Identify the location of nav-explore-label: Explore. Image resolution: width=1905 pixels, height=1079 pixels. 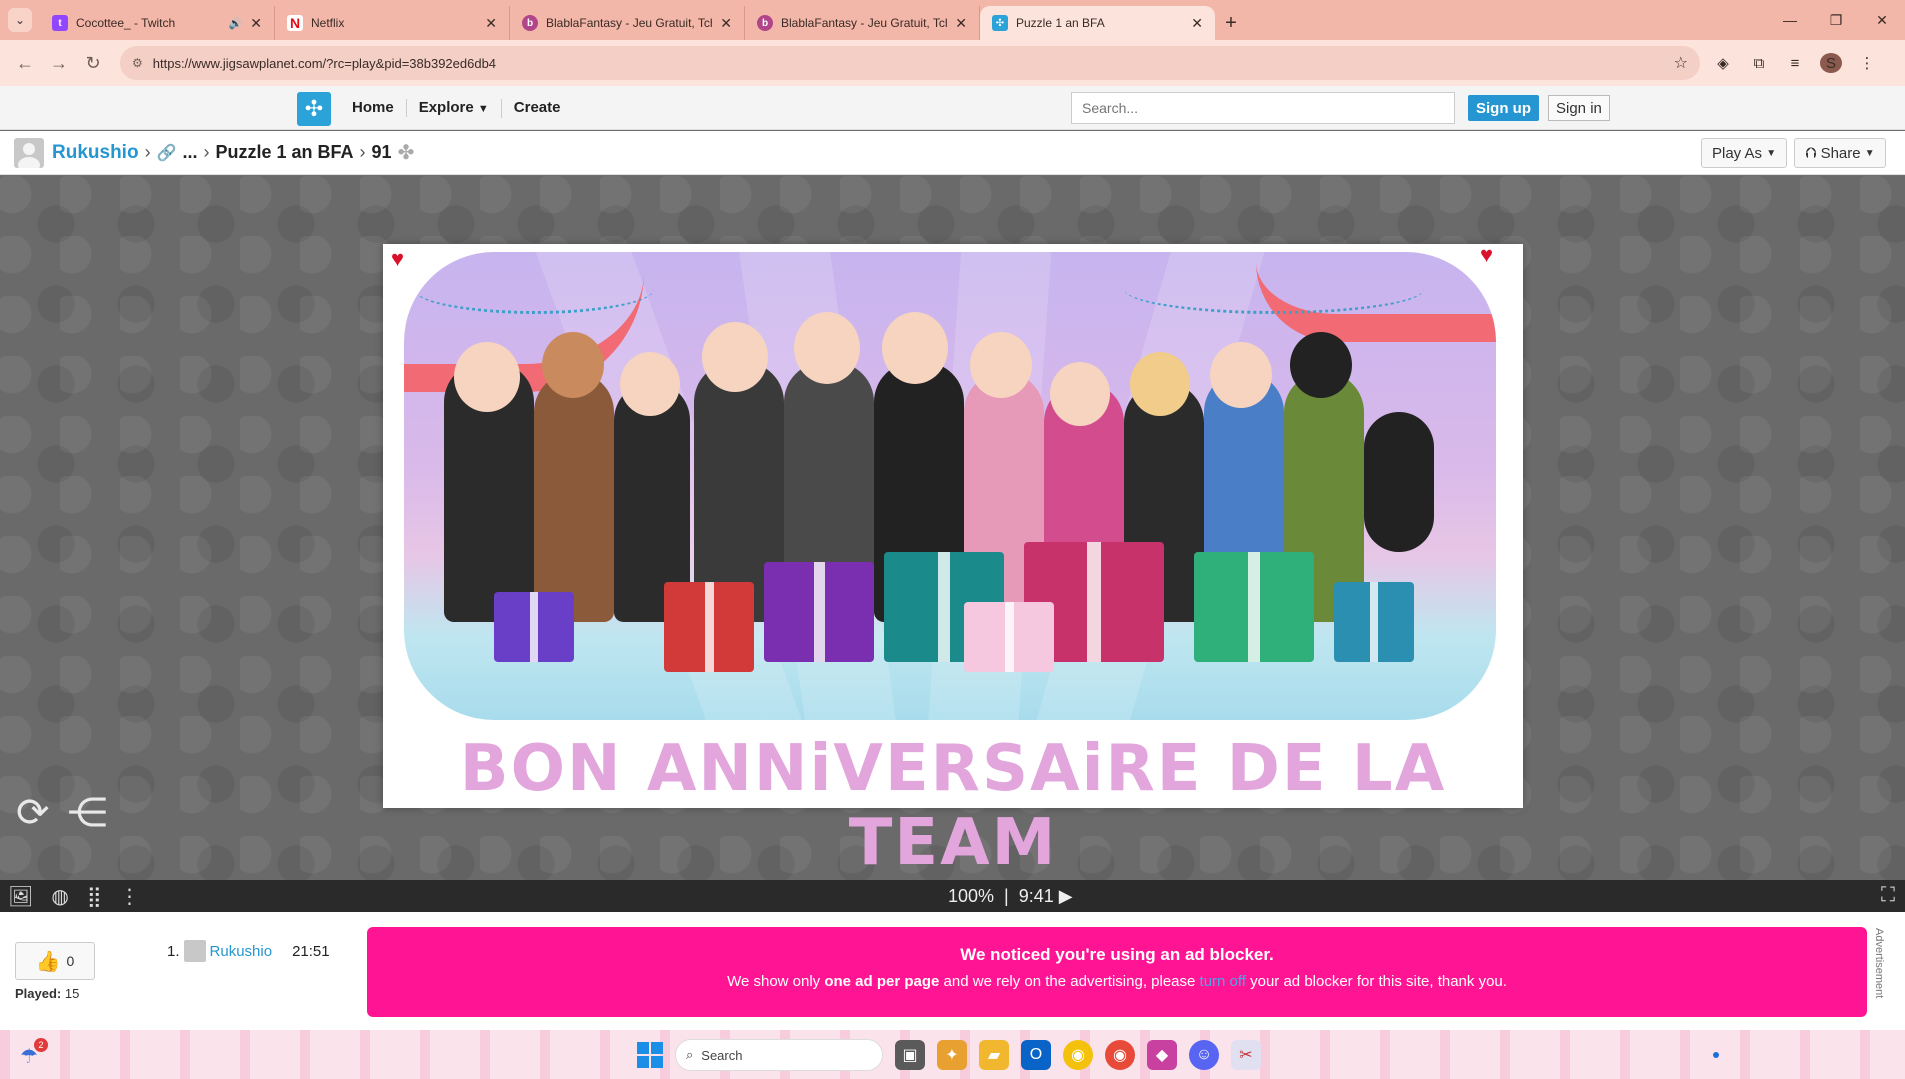
(446, 107).